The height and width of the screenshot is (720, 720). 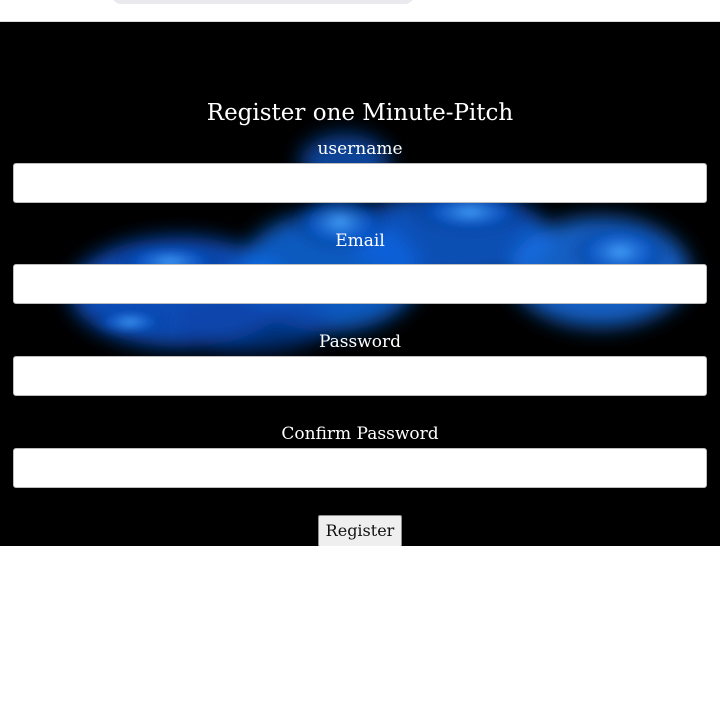 I want to click on confirm-password-field, so click(x=360, y=468).